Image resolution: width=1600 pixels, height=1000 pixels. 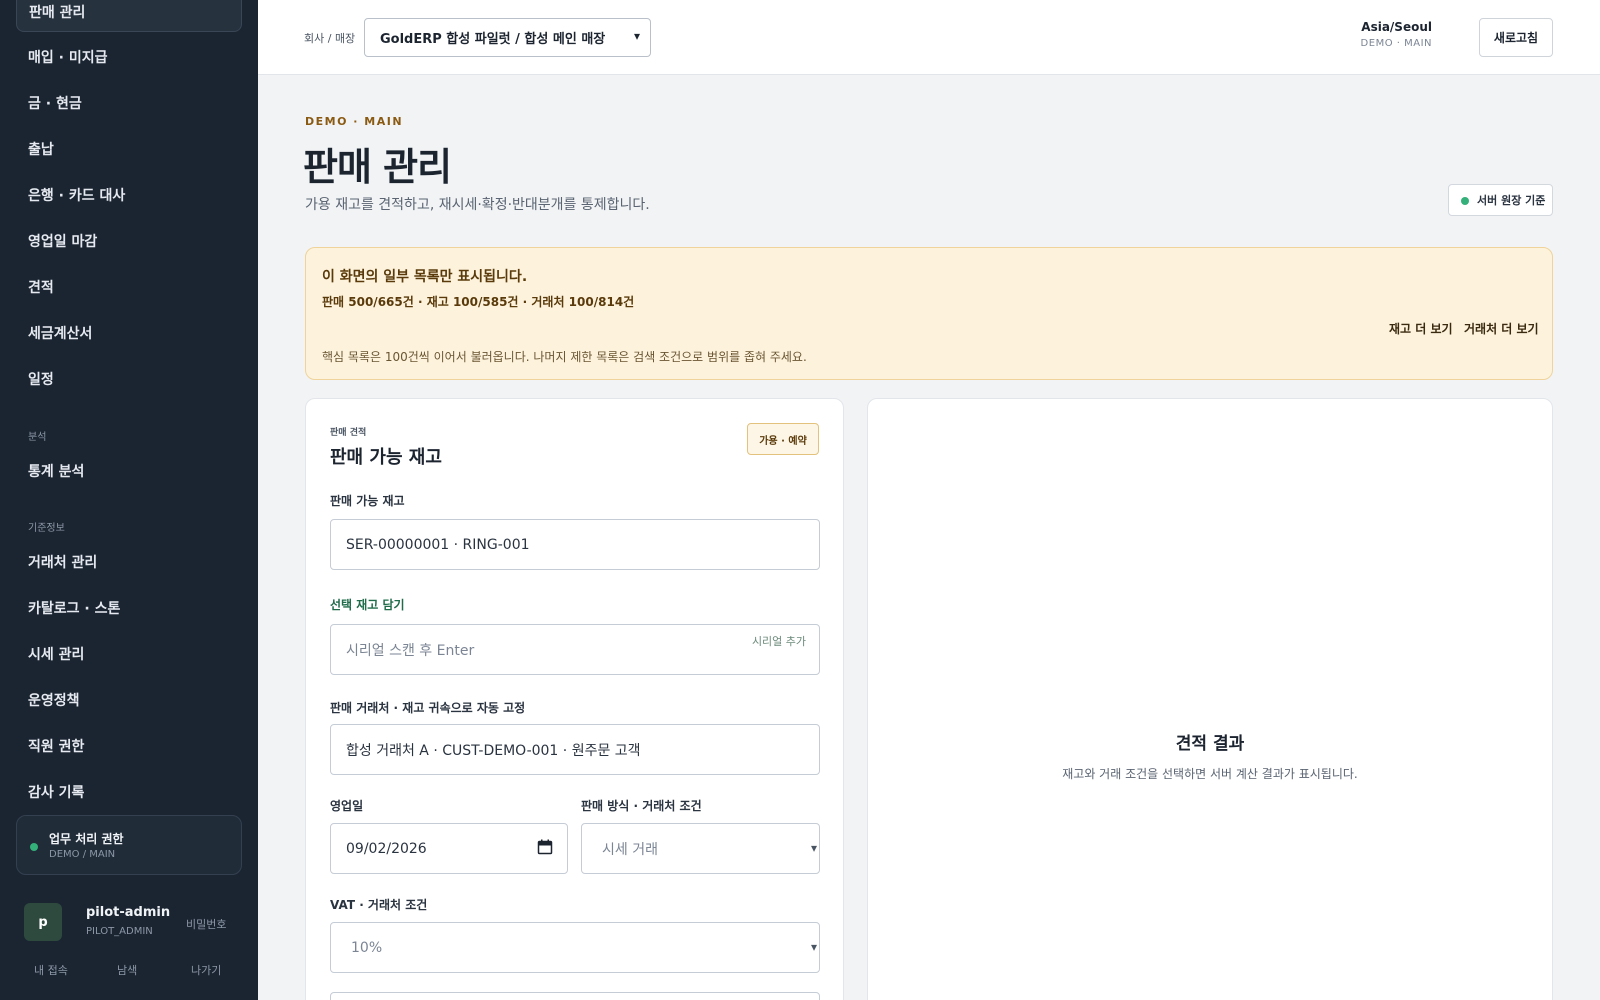 What do you see at coordinates (779, 641) in the screenshot?
I see `add-serial-button: 시리얼 추가` at bounding box center [779, 641].